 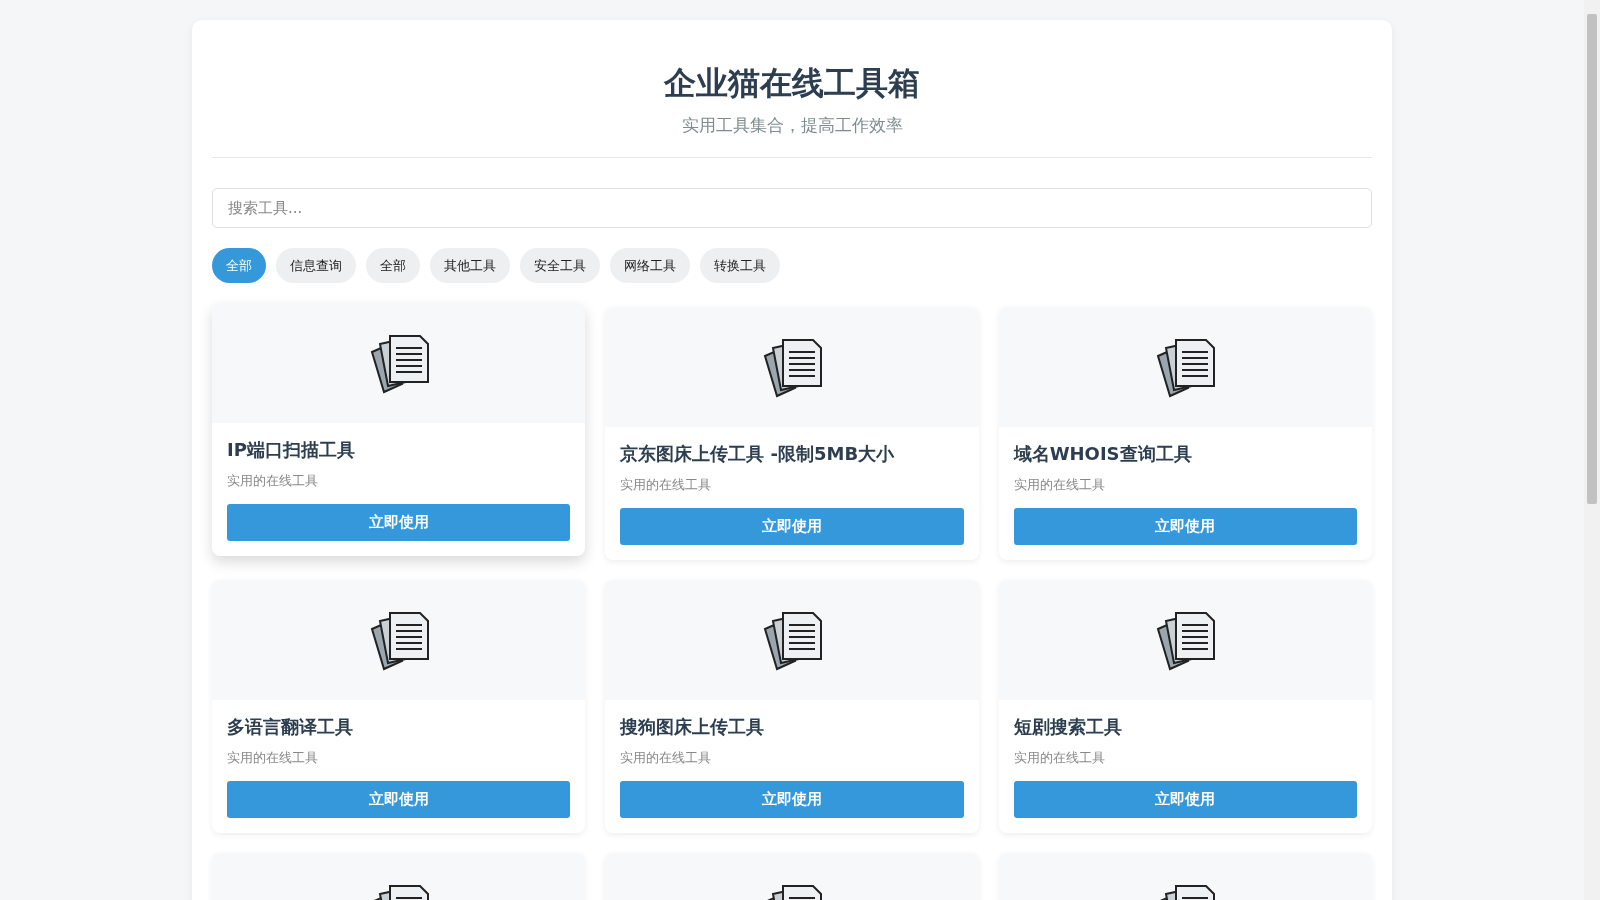 I want to click on tool-title: 域名WHOIS查询工具, so click(x=1103, y=454).